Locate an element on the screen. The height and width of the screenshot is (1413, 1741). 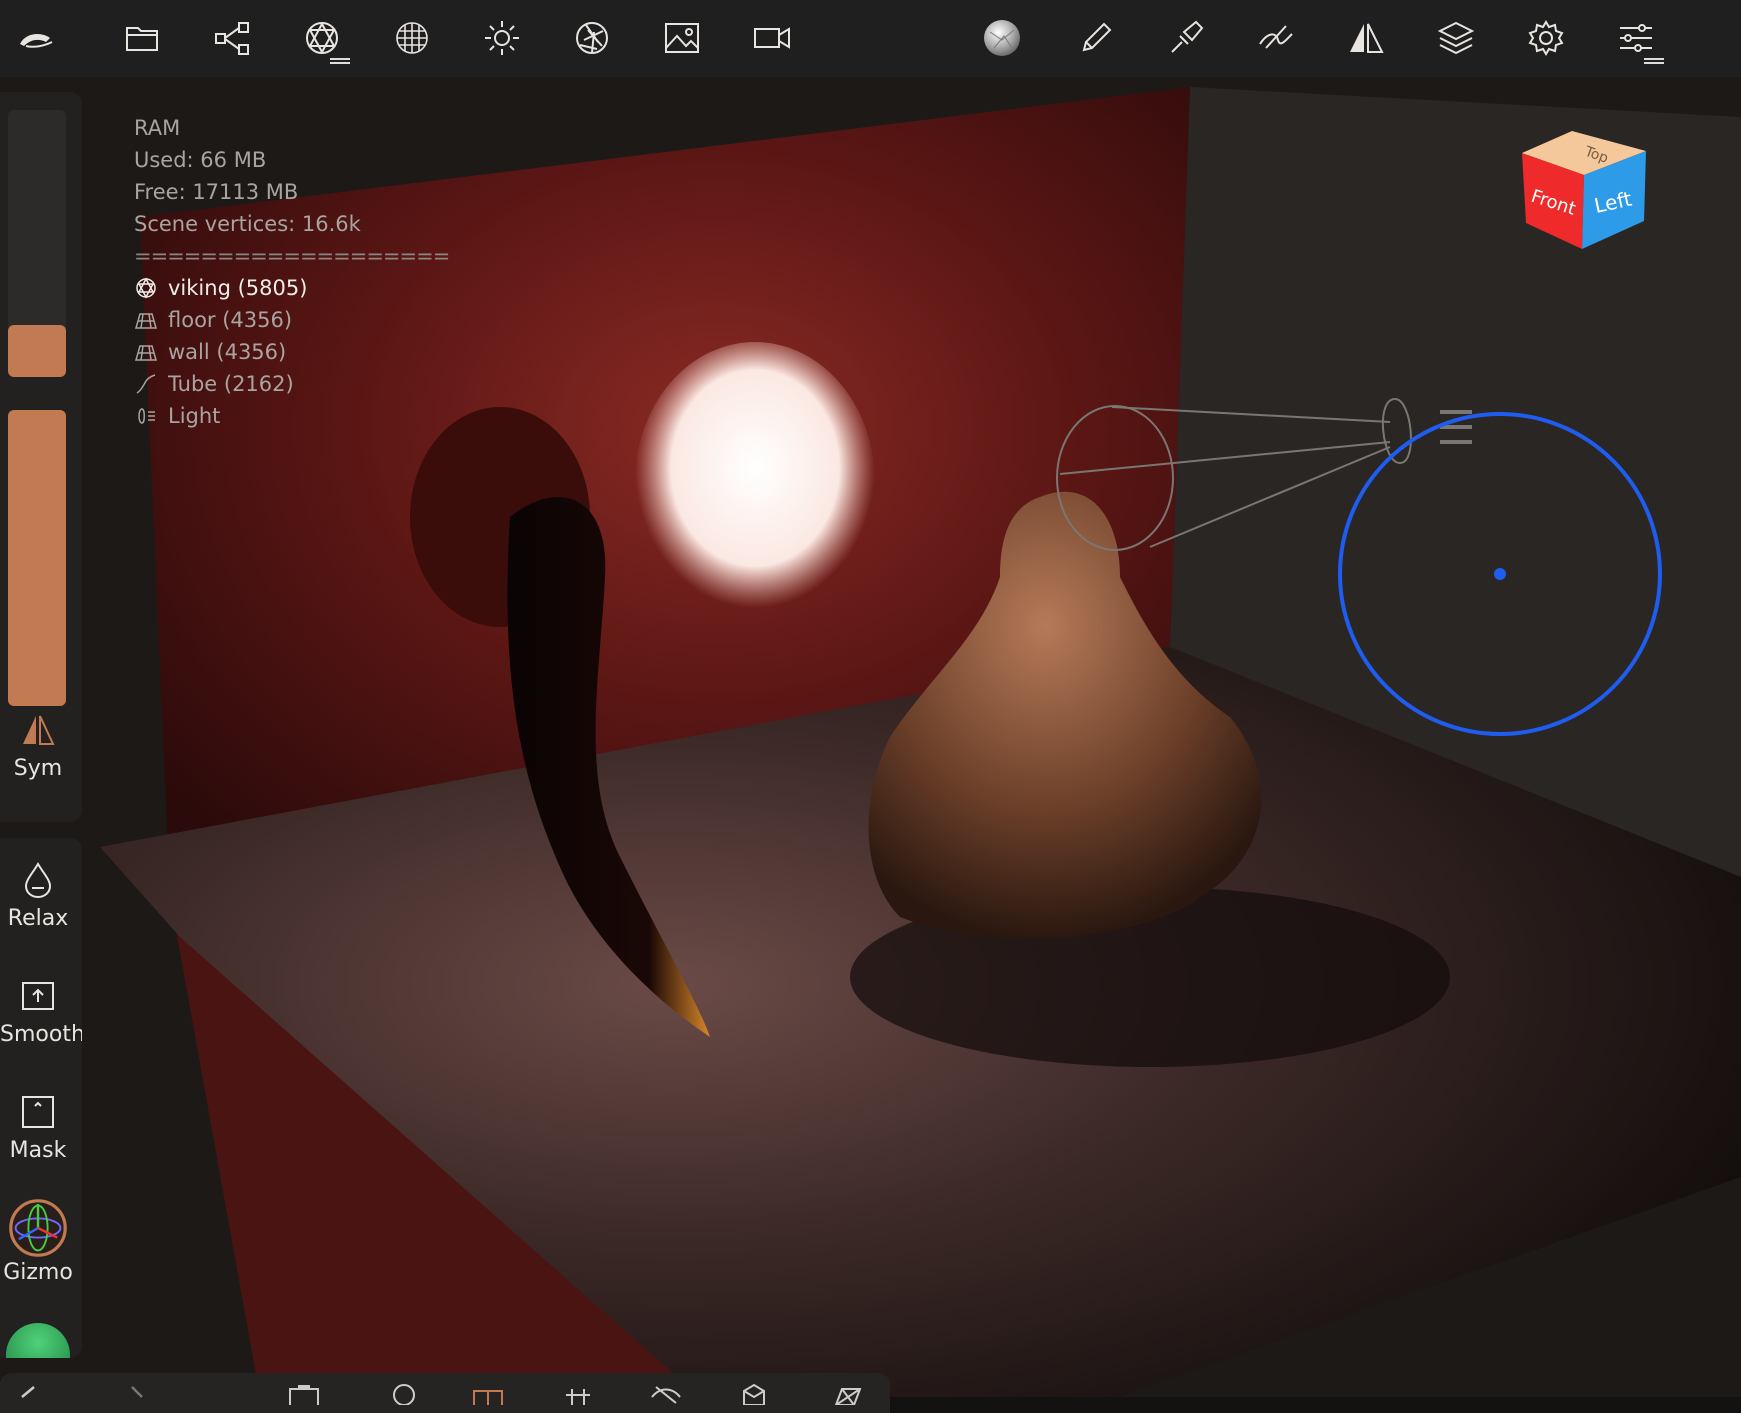
grid-icon is located at coordinates (578, 1393).